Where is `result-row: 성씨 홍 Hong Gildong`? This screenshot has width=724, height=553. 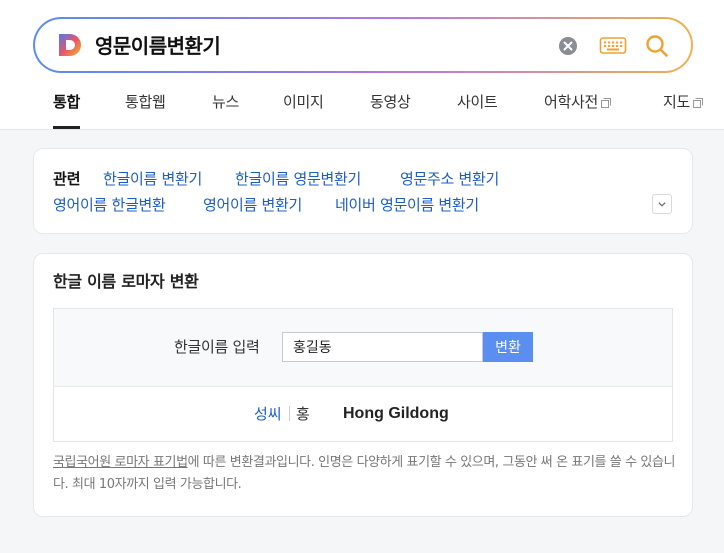
result-row: 성씨 홍 Hong Gildong is located at coordinates (363, 414).